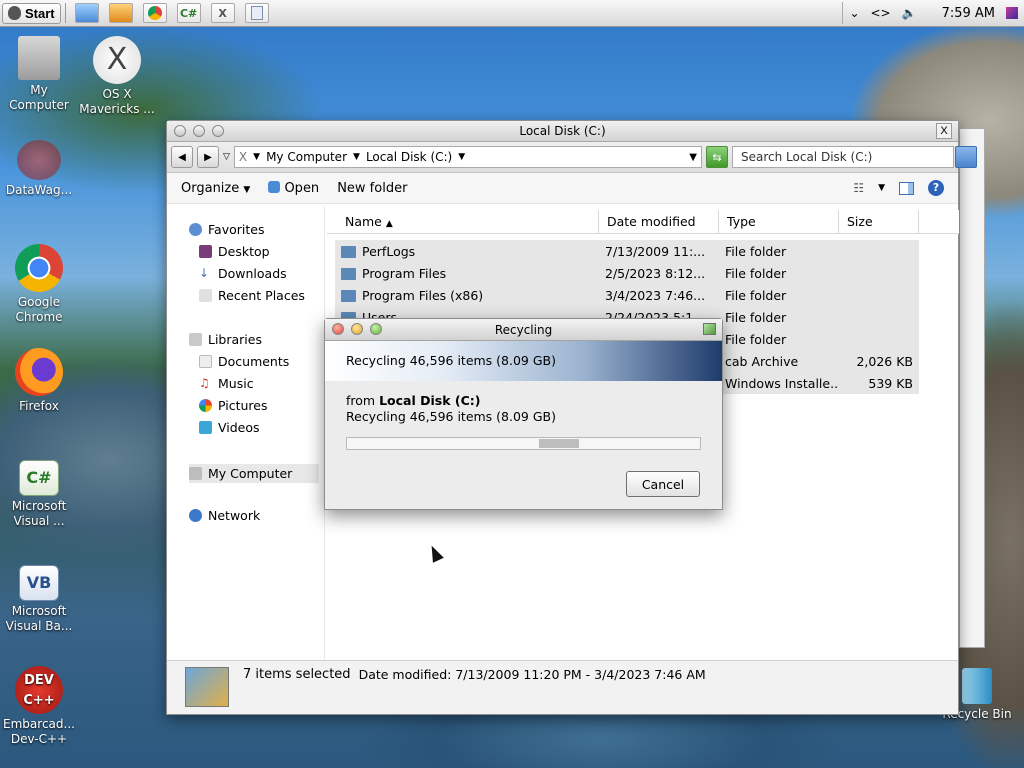 The image size is (1024, 768). I want to click on media-player-icon, so click(120, 13).